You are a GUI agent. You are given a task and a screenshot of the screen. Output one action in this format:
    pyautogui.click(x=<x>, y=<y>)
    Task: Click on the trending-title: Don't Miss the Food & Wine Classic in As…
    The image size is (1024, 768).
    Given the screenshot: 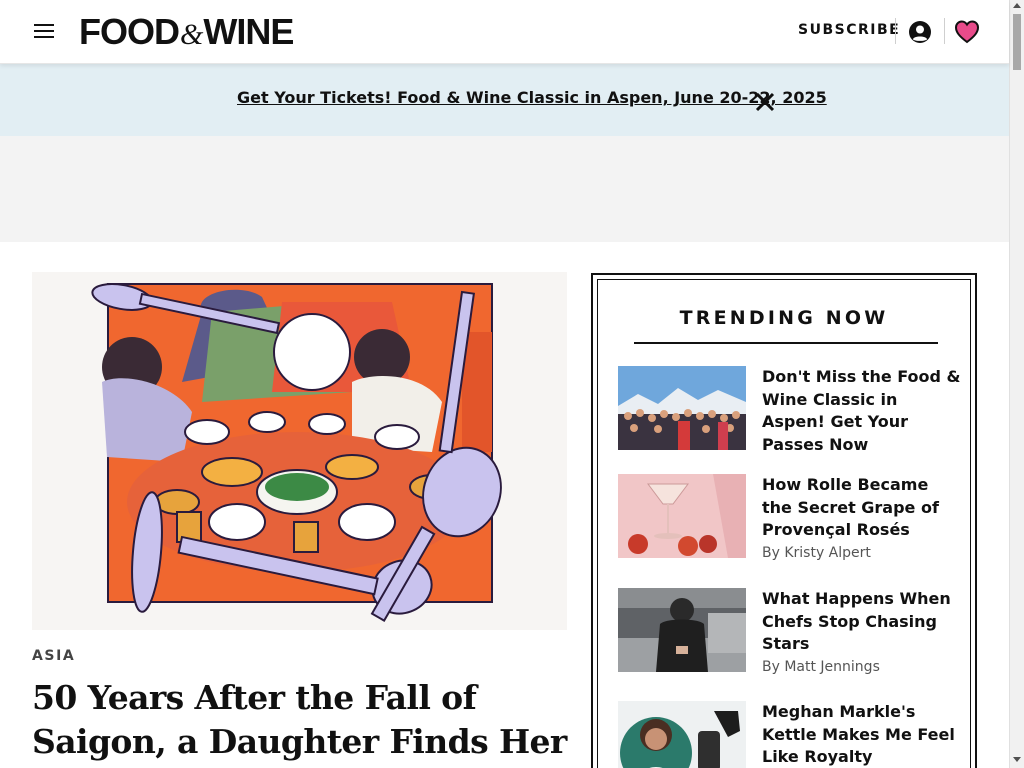 What is the action you would take?
    pyautogui.click(x=862, y=411)
    